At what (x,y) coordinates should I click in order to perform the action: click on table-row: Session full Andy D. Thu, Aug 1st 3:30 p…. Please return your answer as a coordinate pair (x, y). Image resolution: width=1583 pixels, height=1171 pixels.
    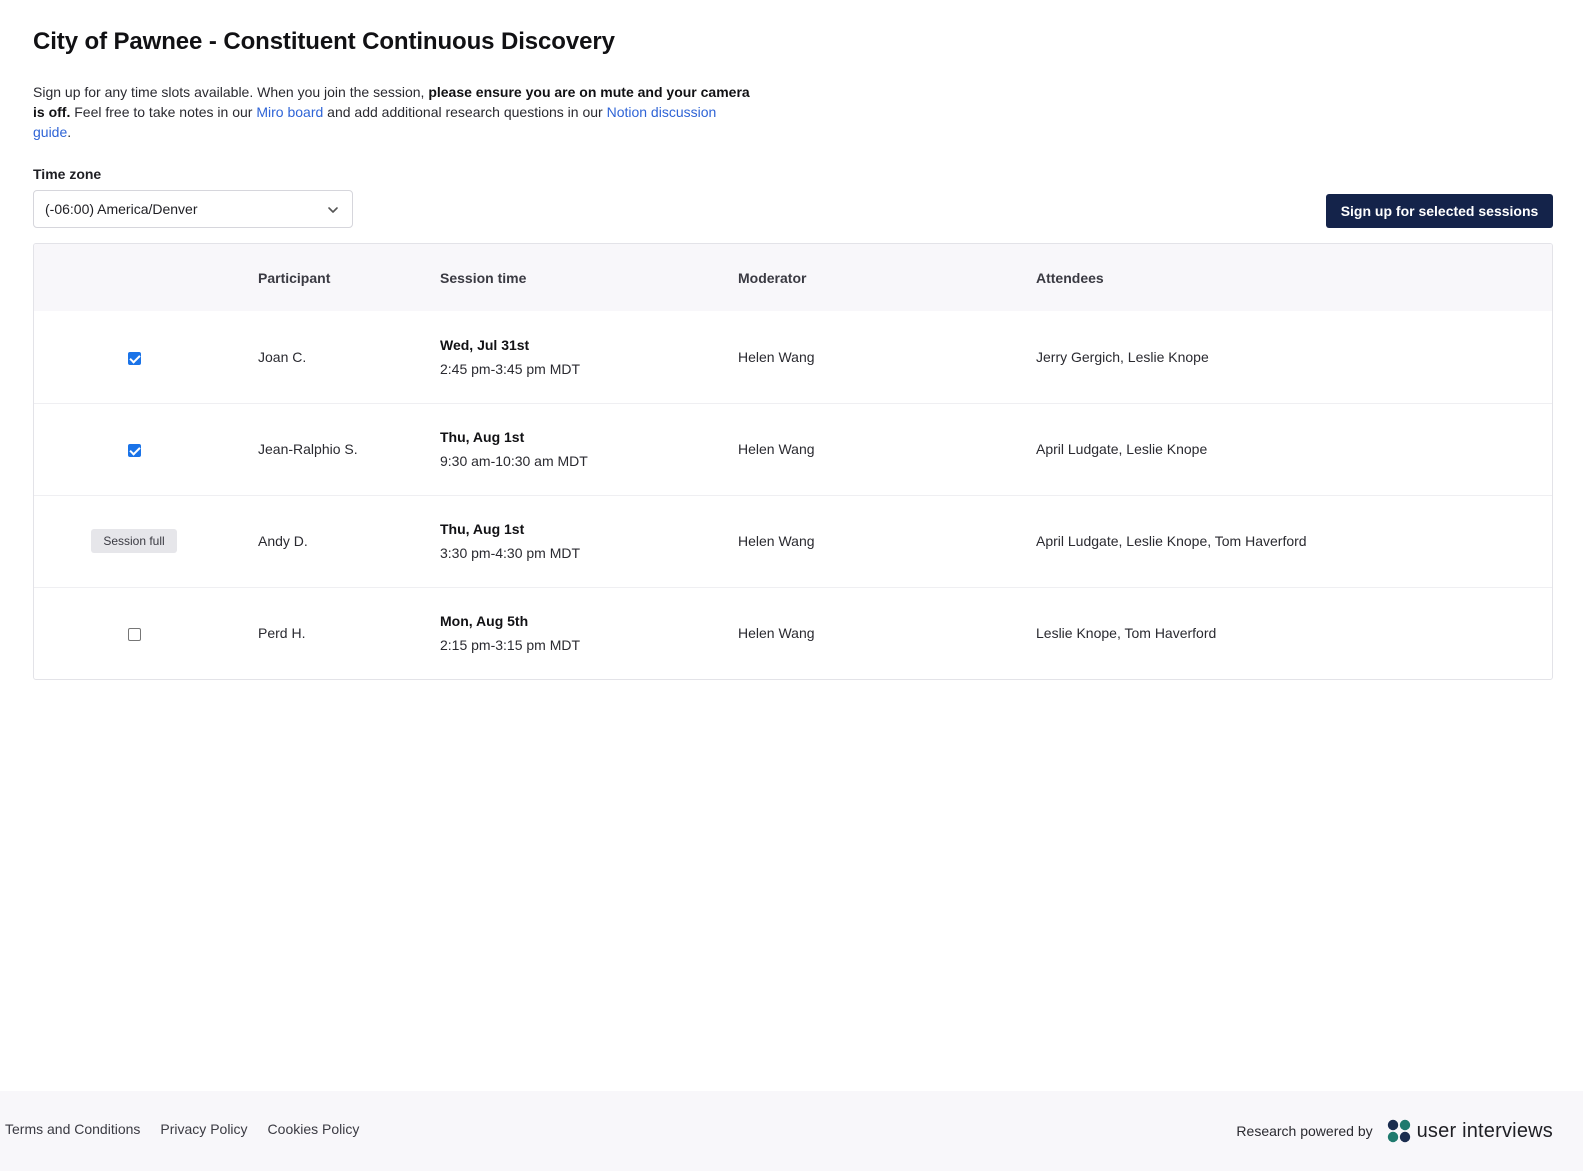
    Looking at the image, I should click on (793, 541).